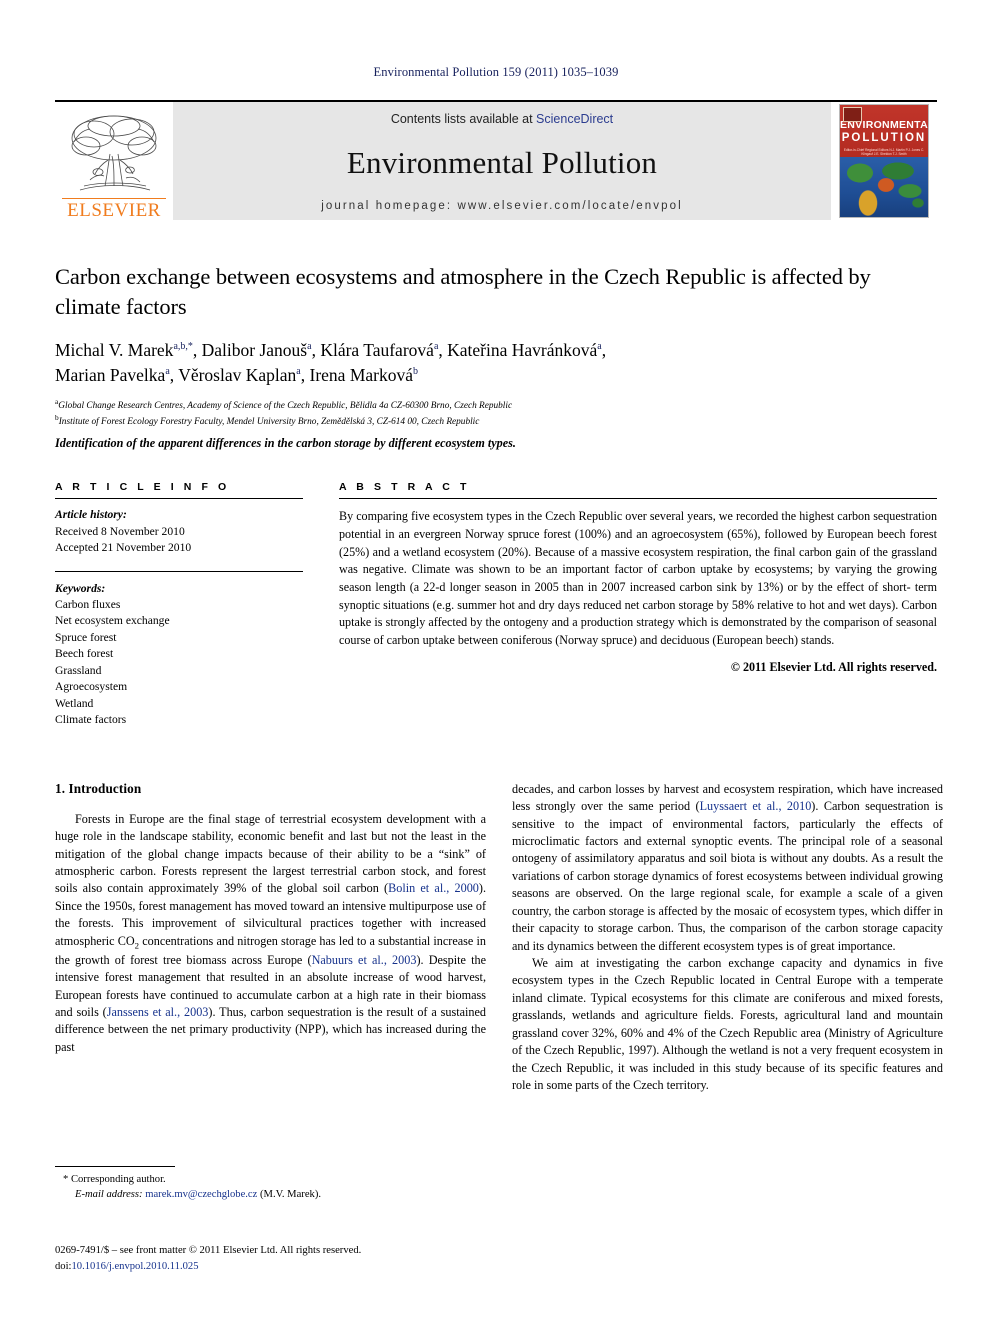 The width and height of the screenshot is (992, 1323). Describe the element at coordinates (98, 788) in the screenshot. I see `section-heading-introduction: 1. Introduction` at that location.